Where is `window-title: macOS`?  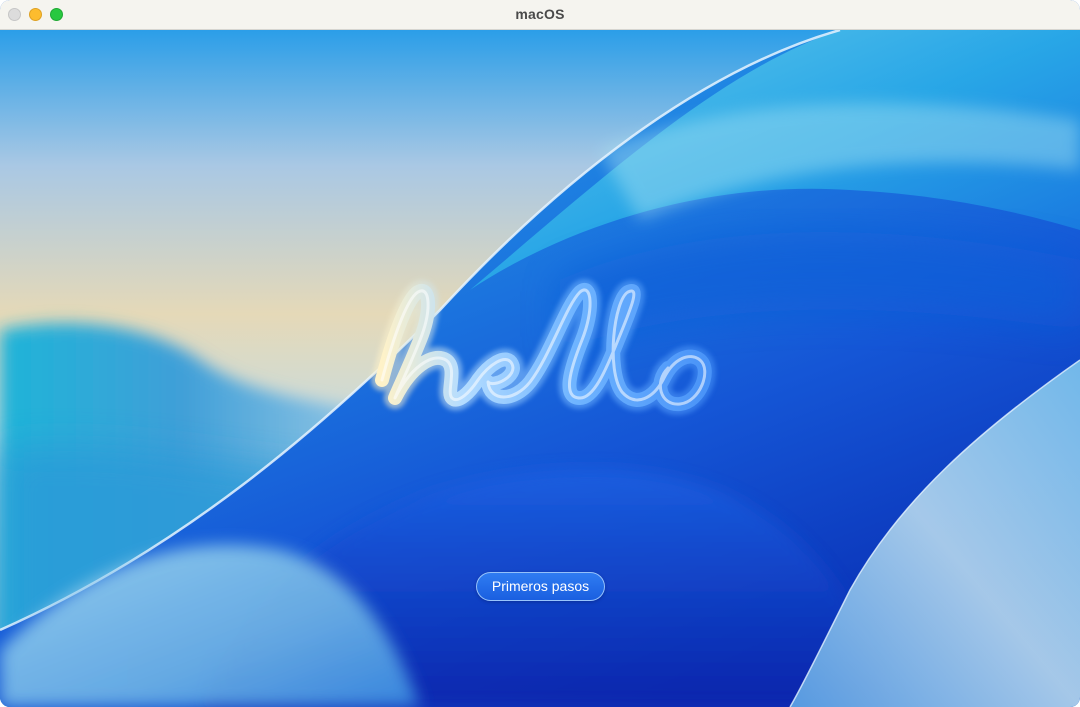
window-title: macOS is located at coordinates (540, 14).